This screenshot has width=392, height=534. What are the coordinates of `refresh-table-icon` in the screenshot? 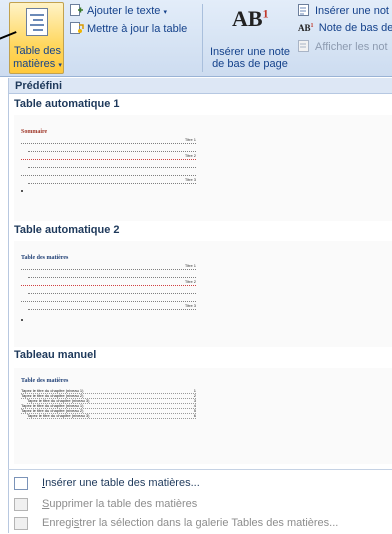 It's located at (77, 28).